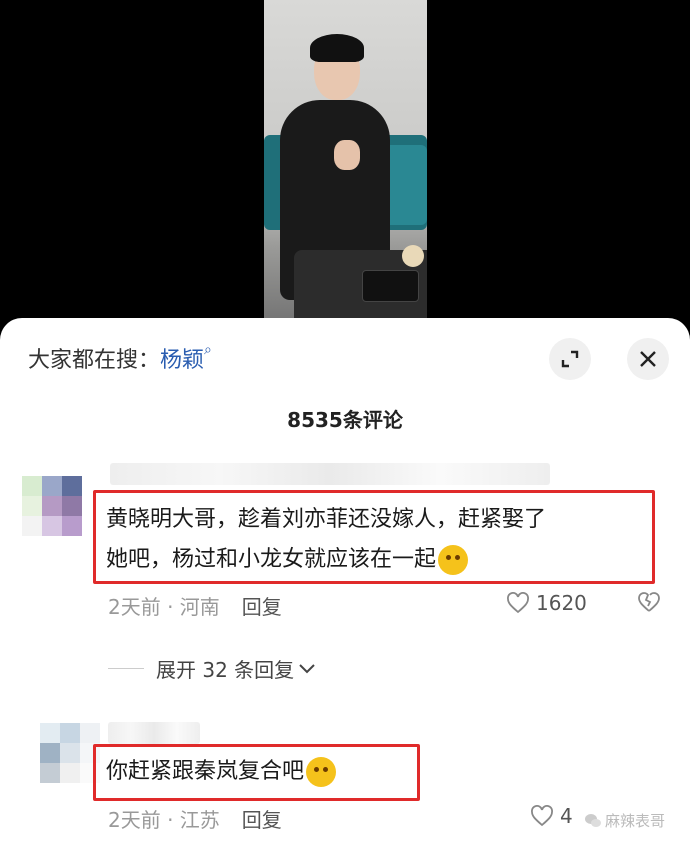  I want to click on close-button, so click(648, 359).